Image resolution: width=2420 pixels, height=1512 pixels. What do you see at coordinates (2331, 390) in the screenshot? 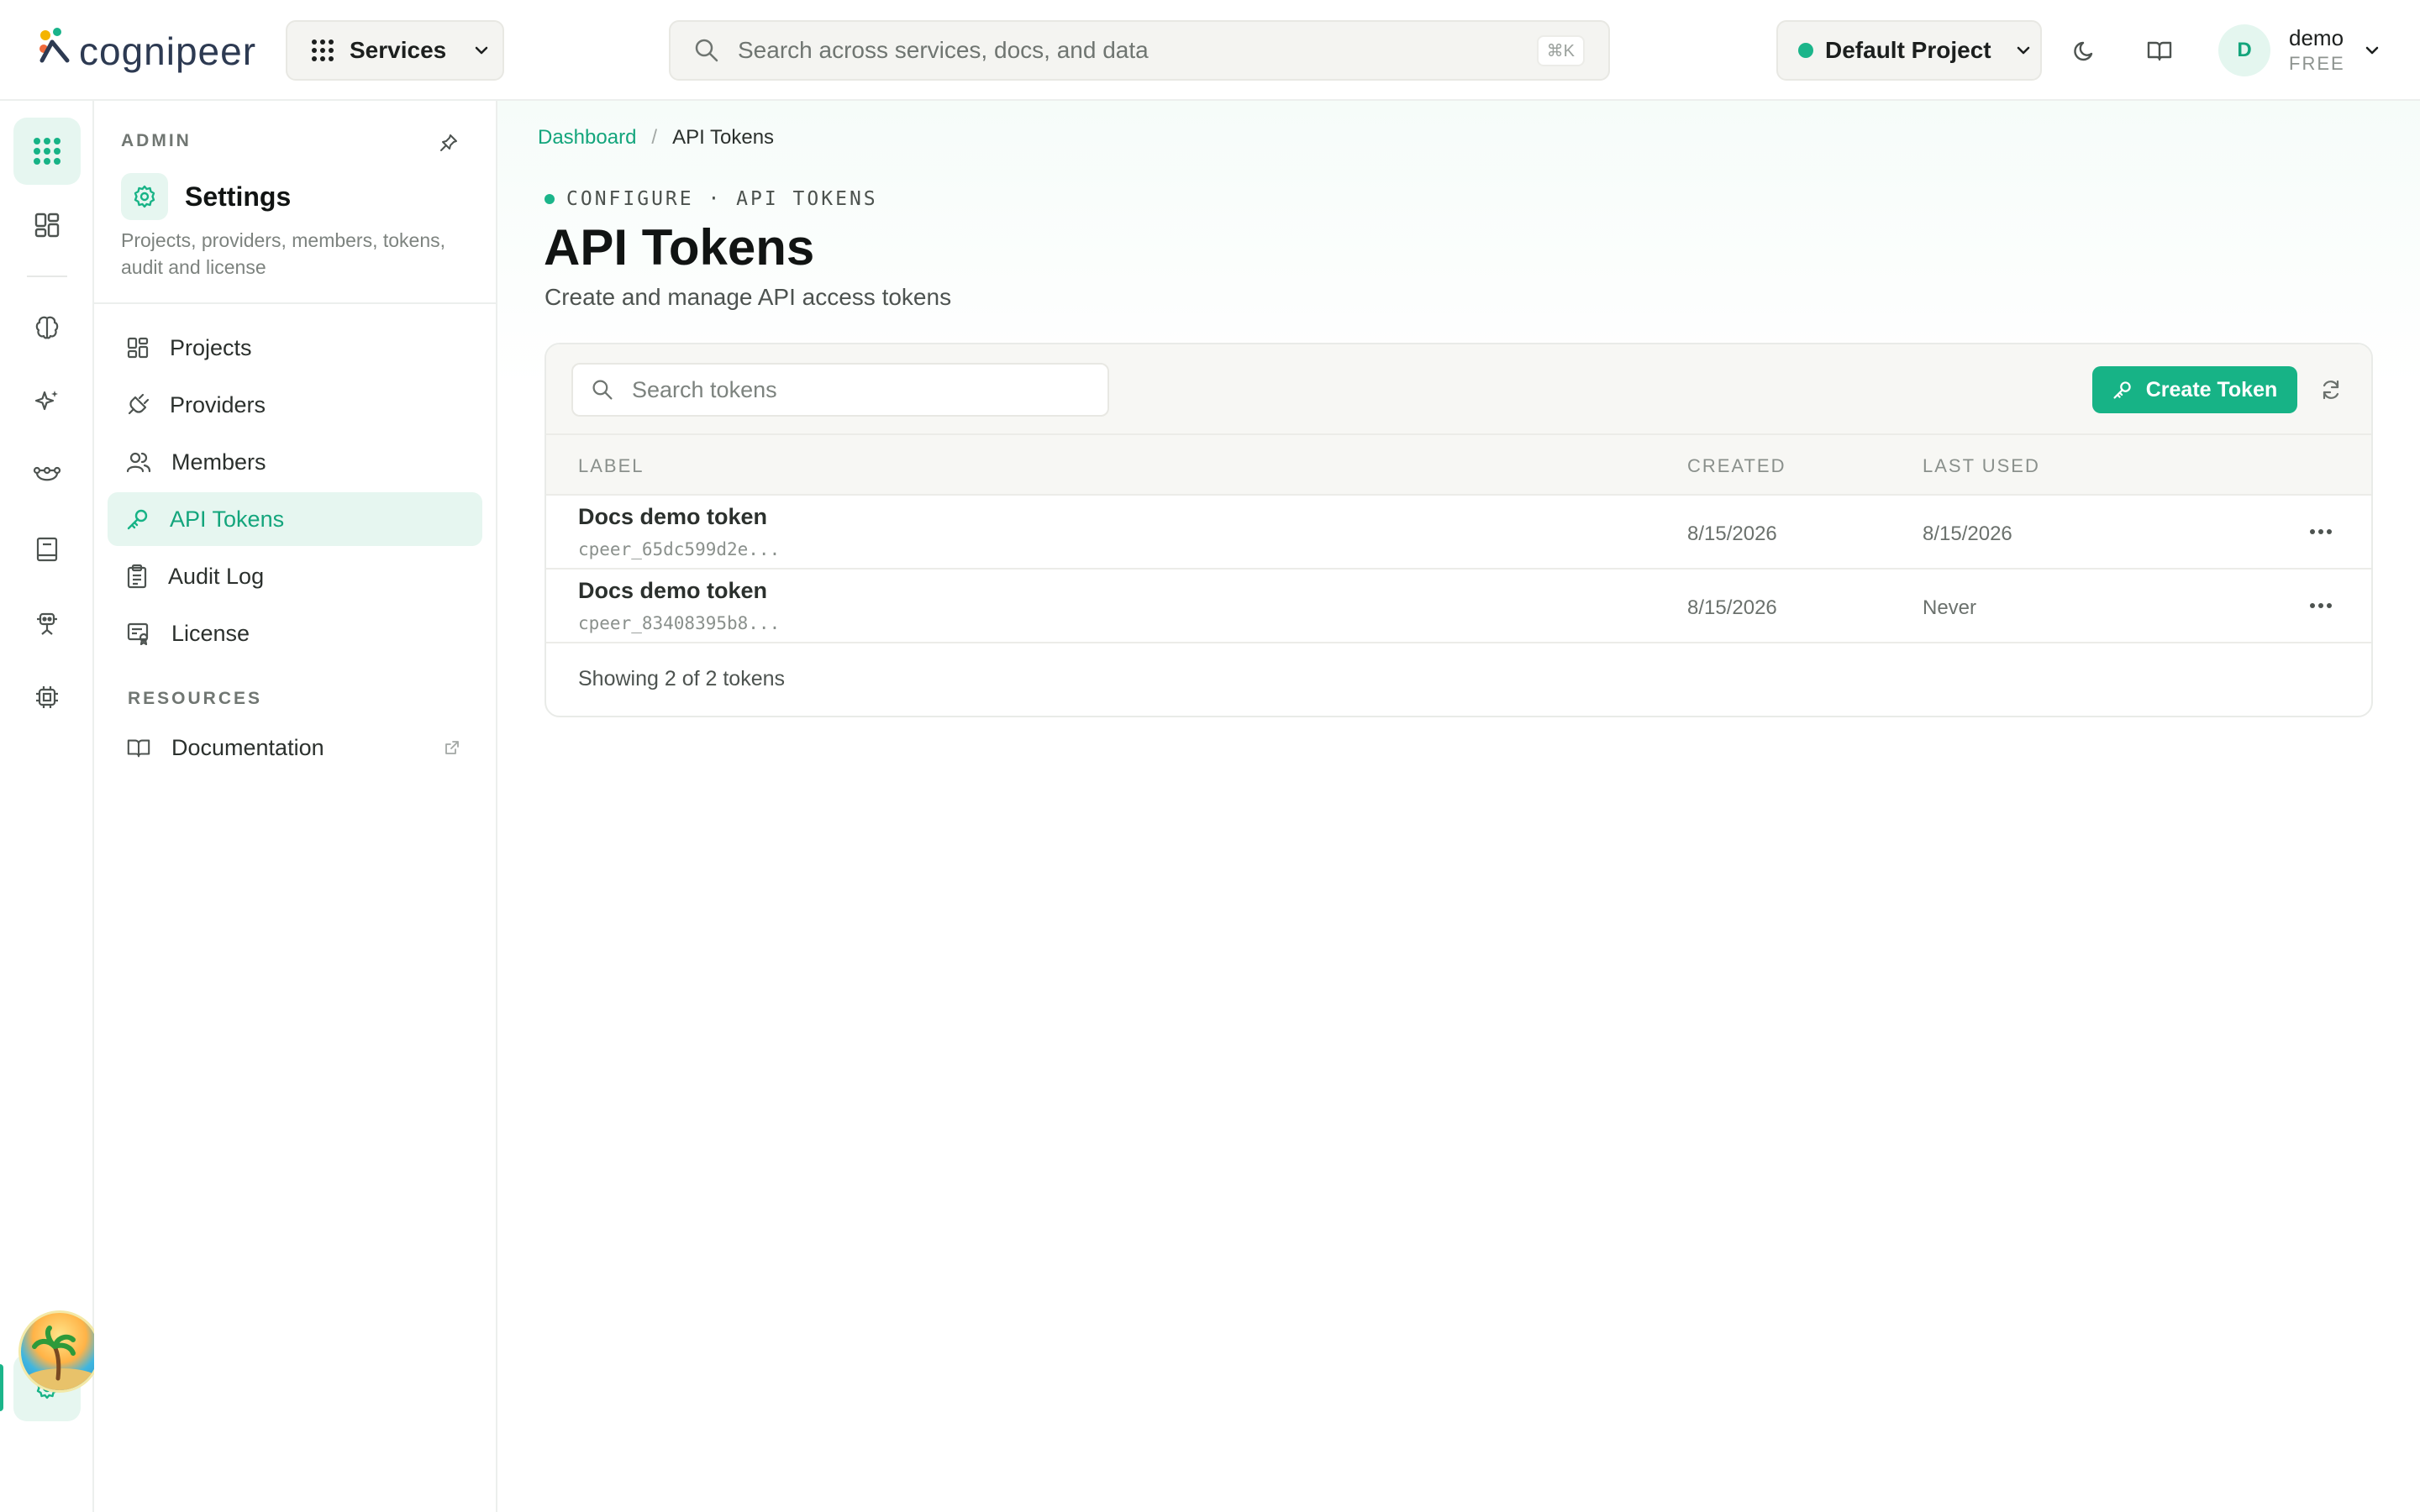
I see `refresh-button` at bounding box center [2331, 390].